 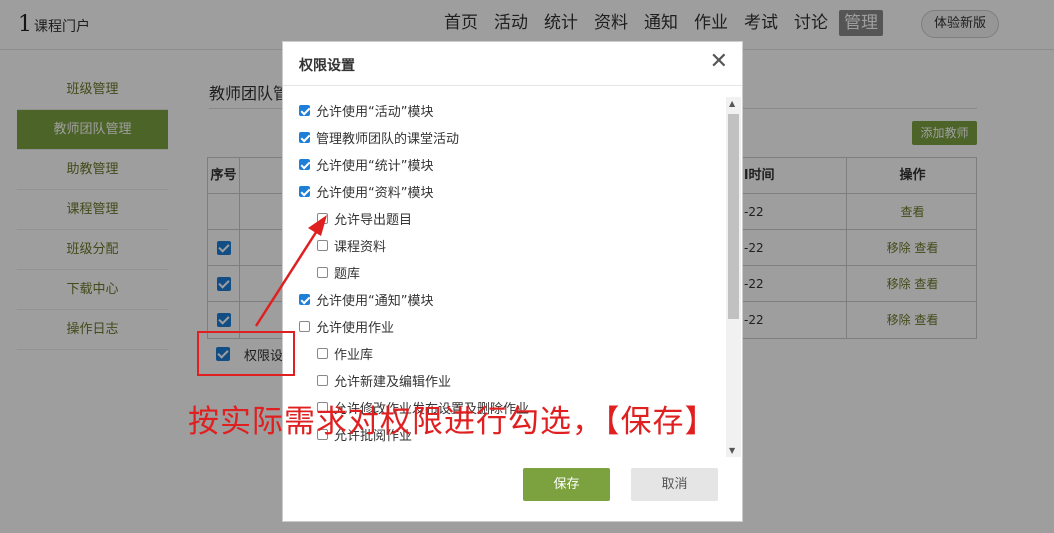 What do you see at coordinates (452, 422) in the screenshot?
I see `annotation-text: 按实际需求对权限进行勾选，【保存】` at bounding box center [452, 422].